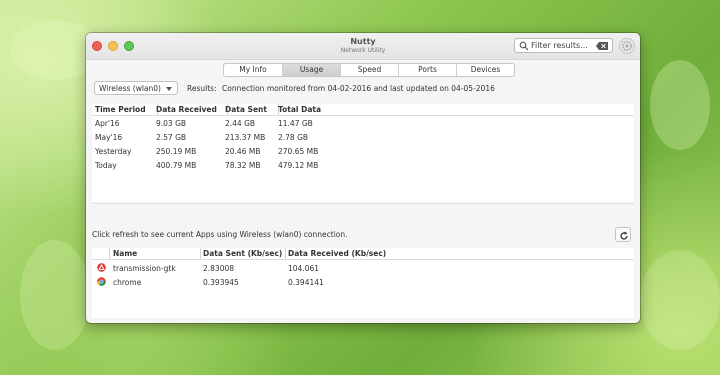 Image resolution: width=720 pixels, height=375 pixels. I want to click on cell-time-period: May'16, so click(109, 137).